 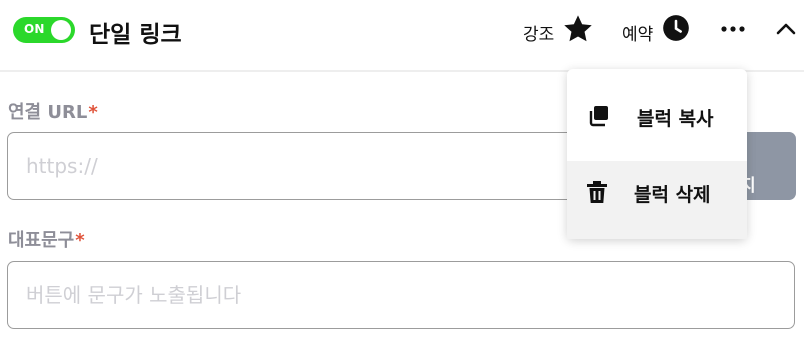 I want to click on menu-item-label: 블럭 복사, so click(x=675, y=119).